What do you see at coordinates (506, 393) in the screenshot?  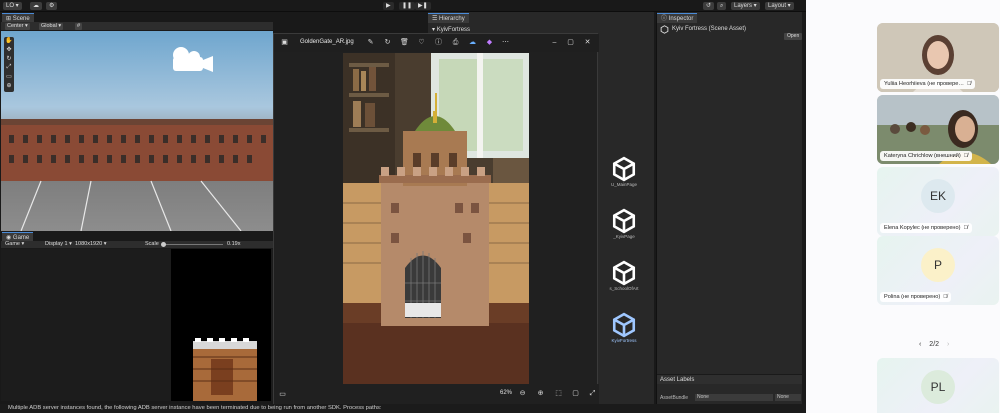 I see `zoom-level: 62%` at bounding box center [506, 393].